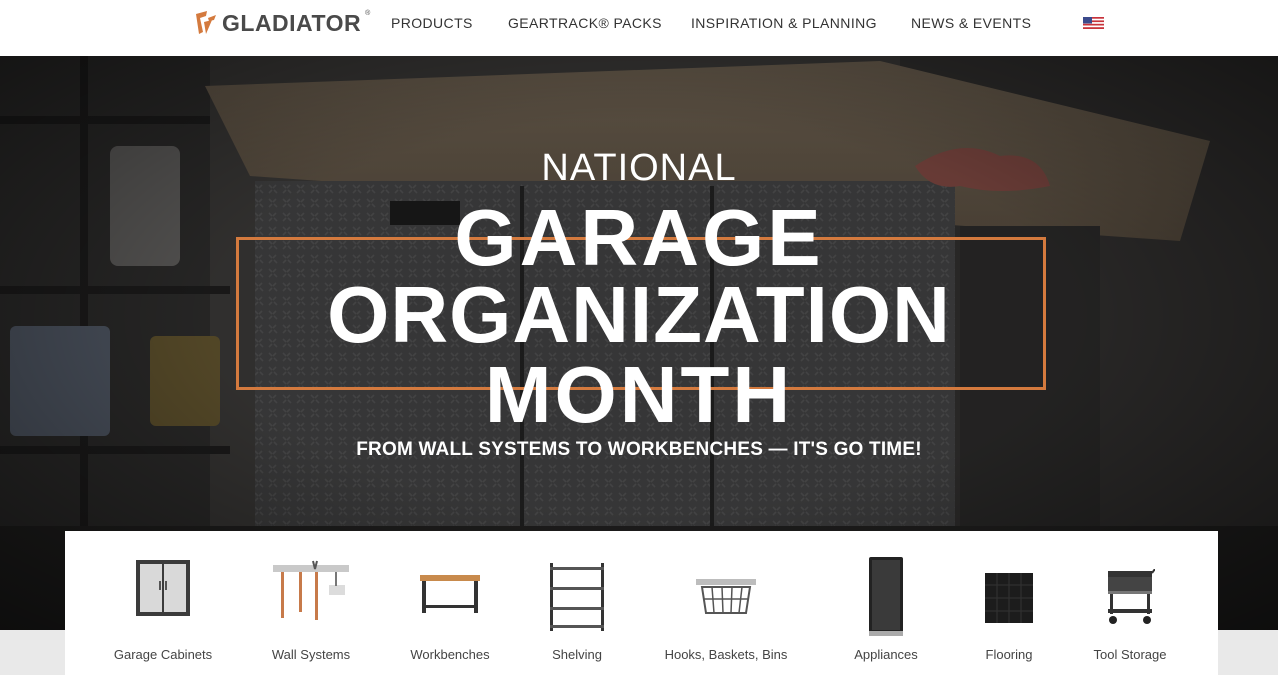 The height and width of the screenshot is (675, 1278). What do you see at coordinates (450, 654) in the screenshot?
I see `category-label: Workbenches` at bounding box center [450, 654].